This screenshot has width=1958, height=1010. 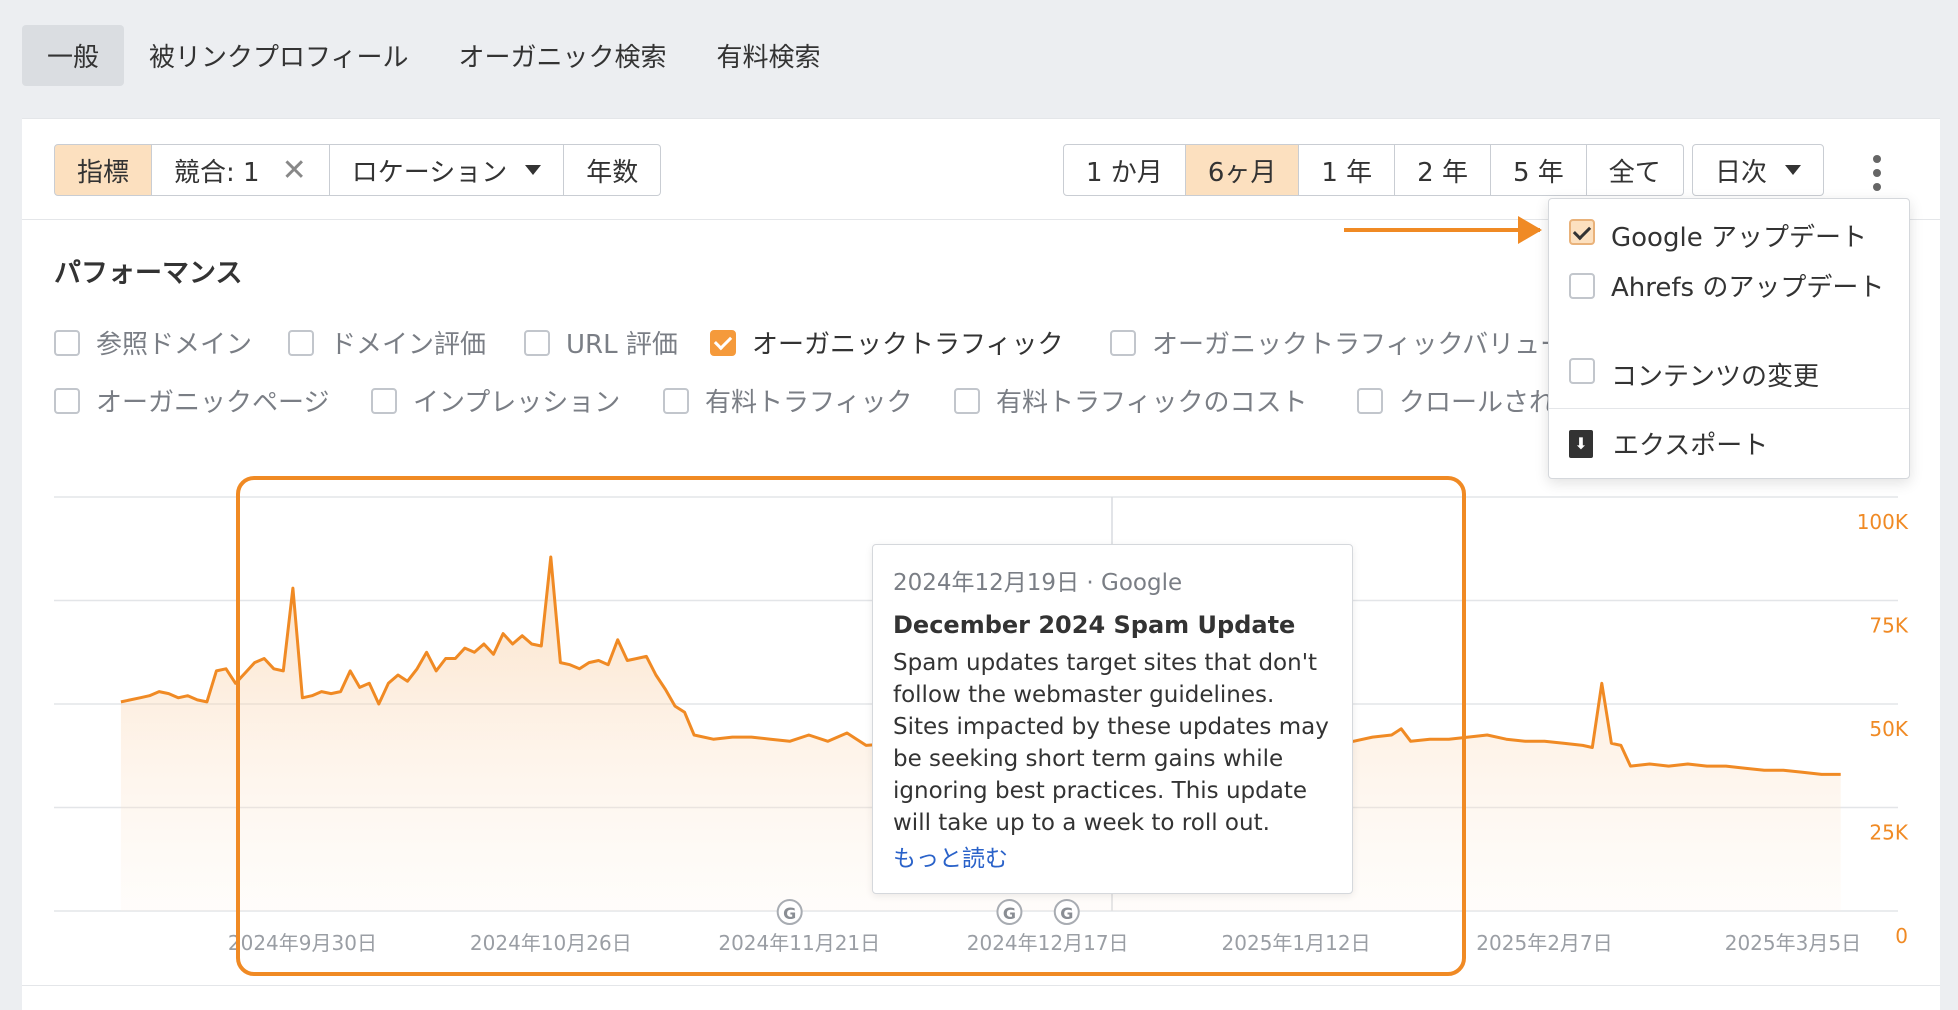 I want to click on menu-label: コンテンツの変更, so click(x=1715, y=377).